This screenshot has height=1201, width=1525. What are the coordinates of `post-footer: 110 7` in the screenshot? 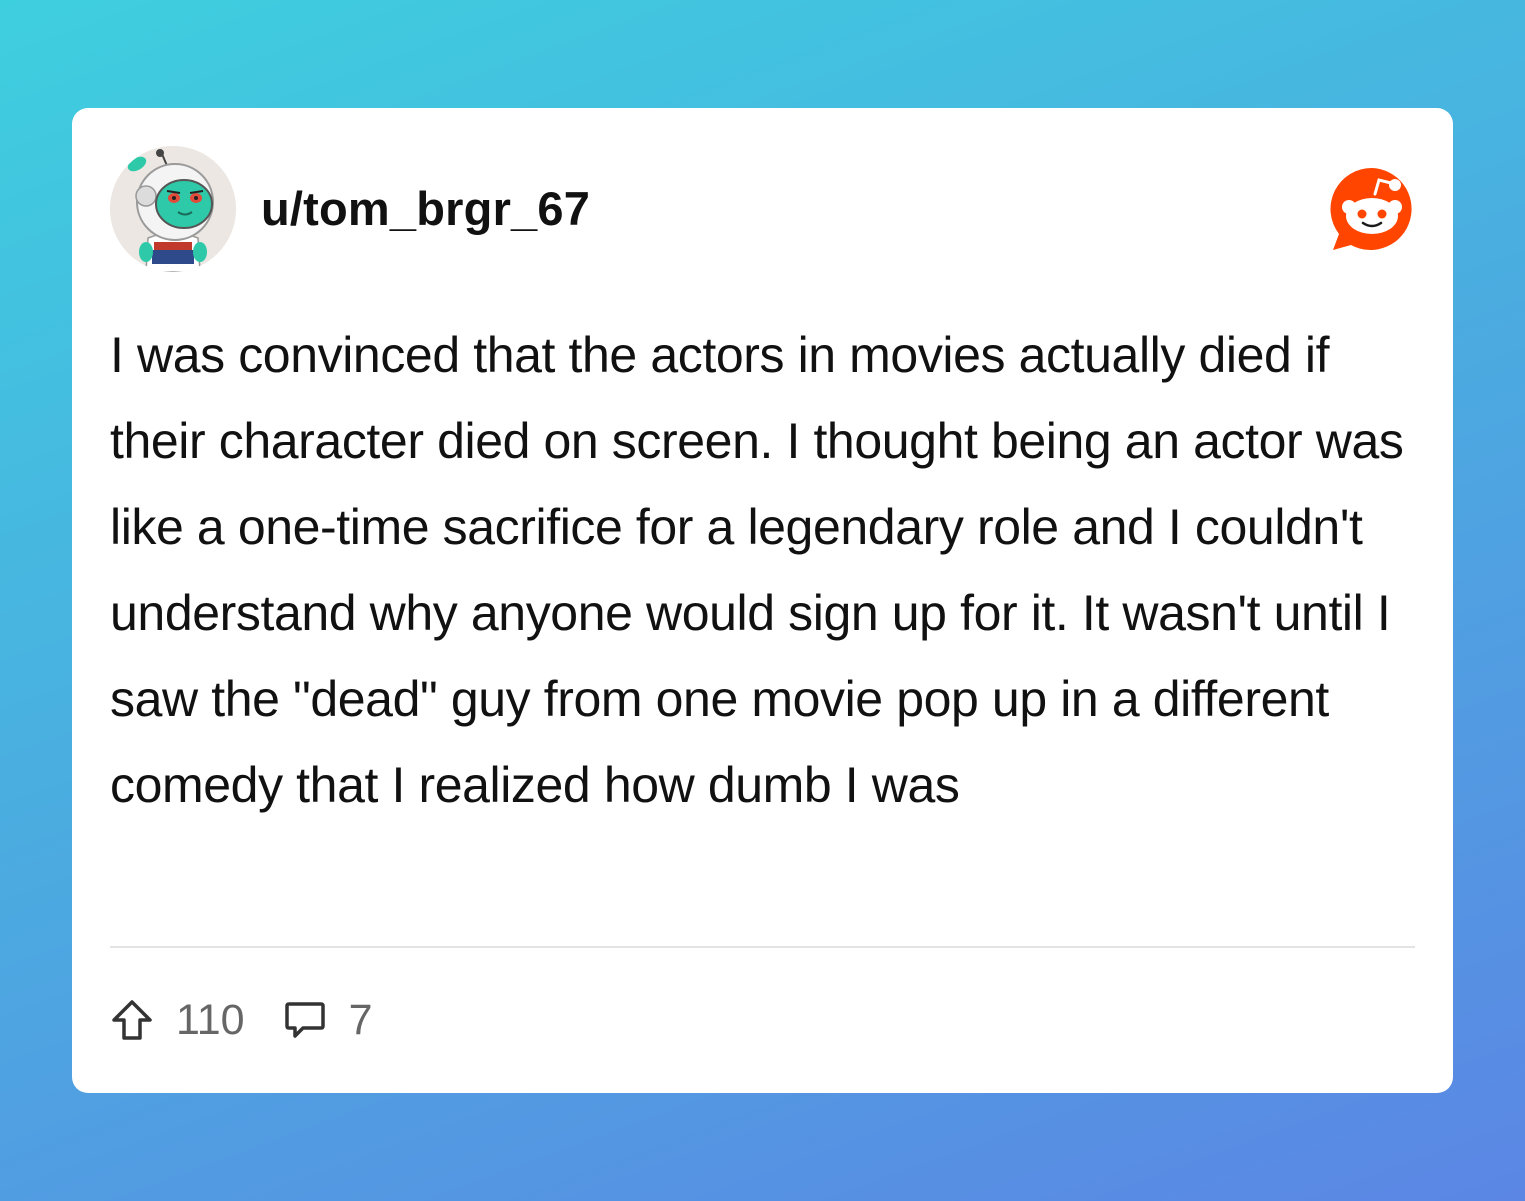 It's located at (241, 1020).